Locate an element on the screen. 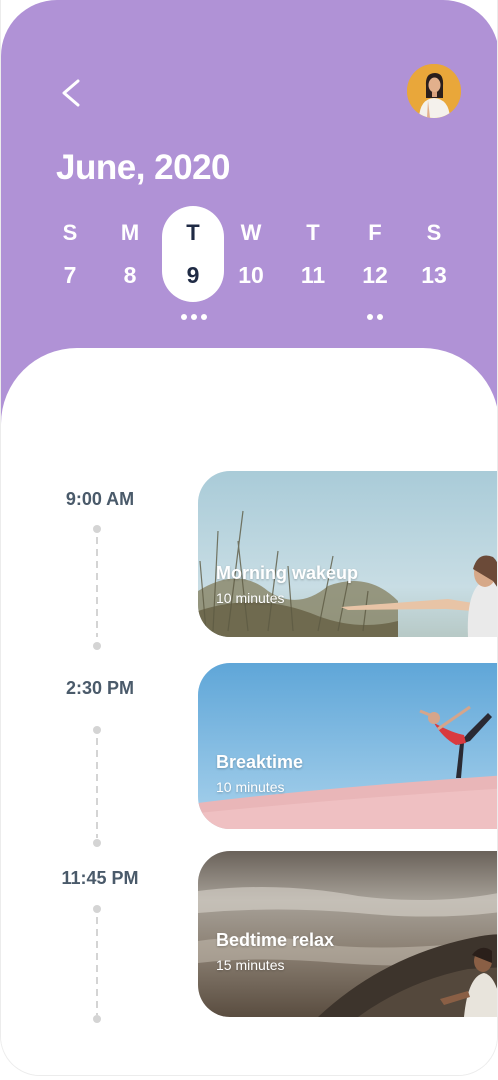 The image size is (498, 1080). session-card-bedtime-relax: Bedtime relax 15 minutes is located at coordinates (347, 934).